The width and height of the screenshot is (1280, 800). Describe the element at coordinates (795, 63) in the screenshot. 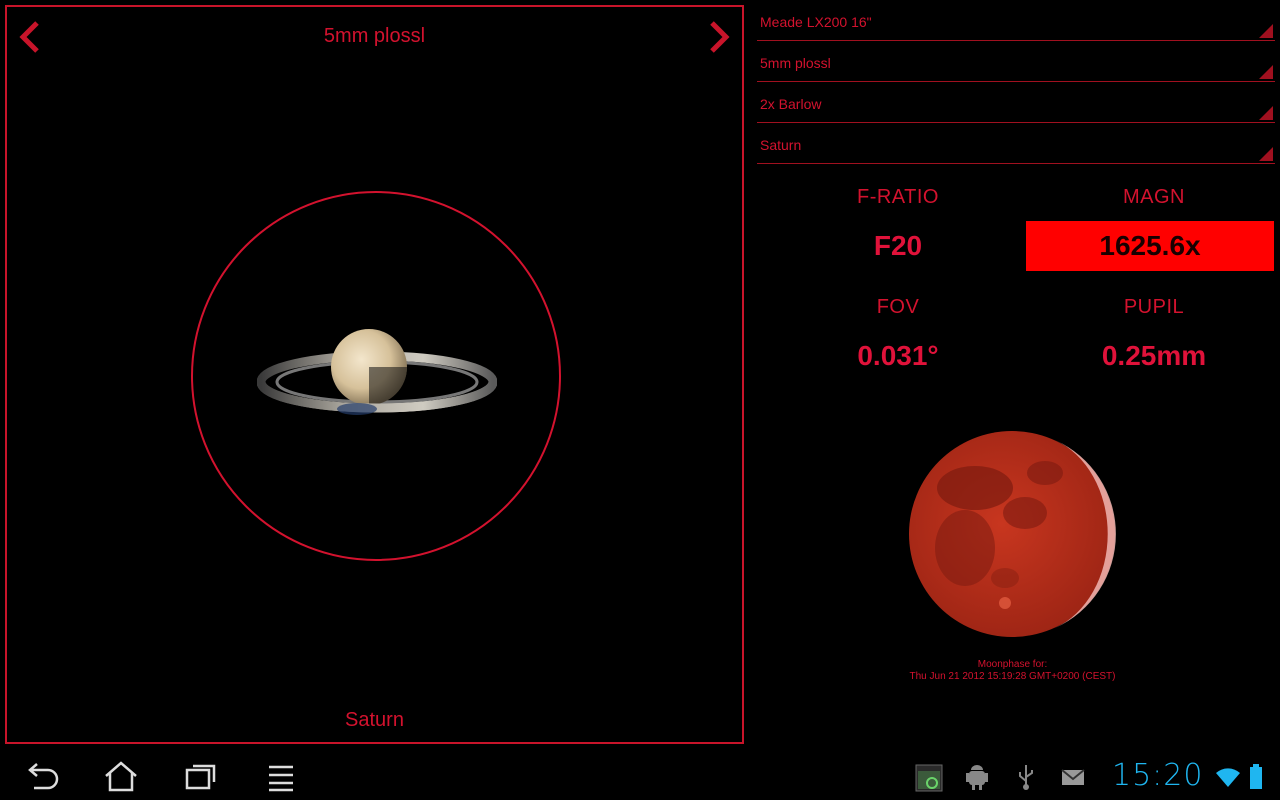

I see `eyepiece-selector-label: 5mm plossl` at that location.